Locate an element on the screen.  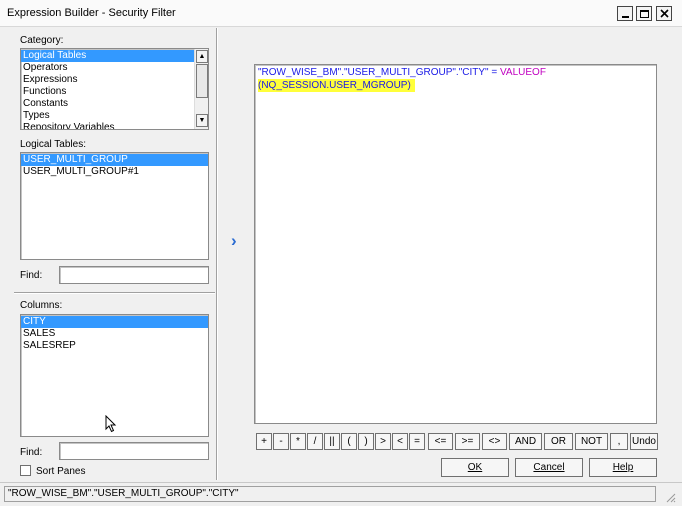
resize-grip-icon is located at coordinates (670, 497).